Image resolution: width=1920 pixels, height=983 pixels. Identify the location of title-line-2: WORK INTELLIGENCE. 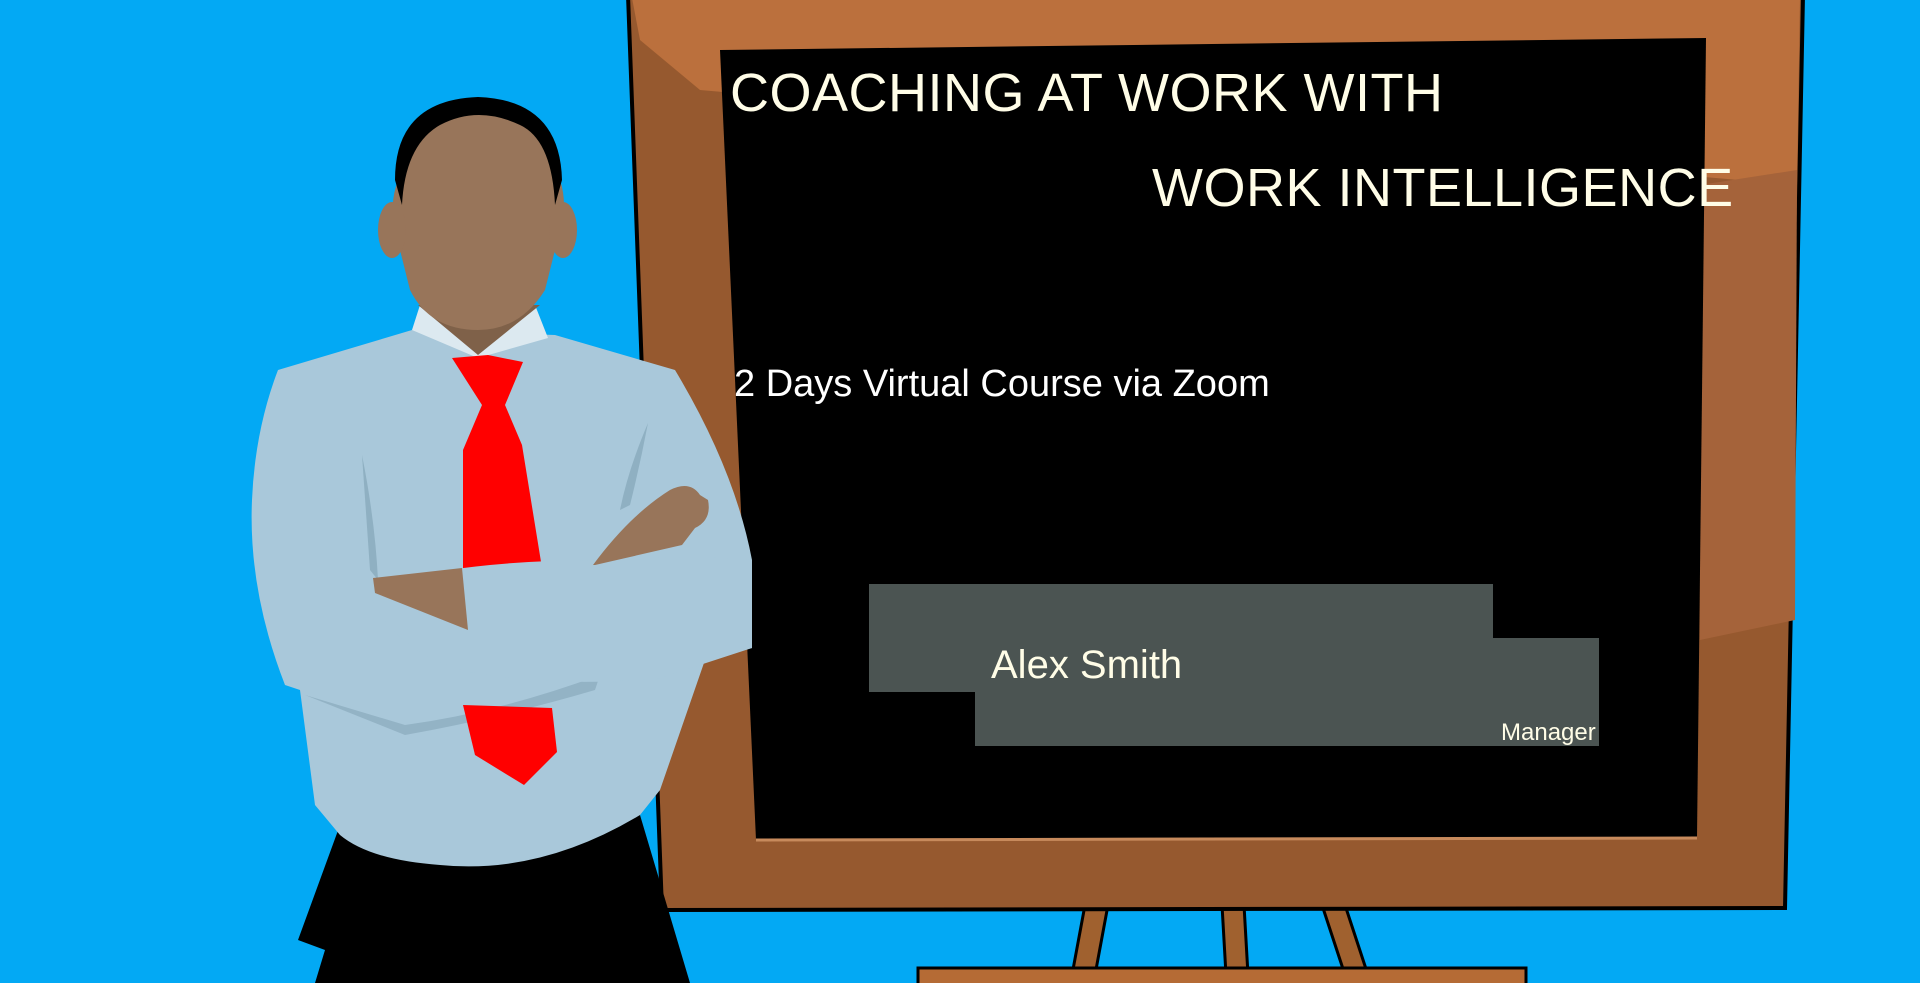
(1443, 188).